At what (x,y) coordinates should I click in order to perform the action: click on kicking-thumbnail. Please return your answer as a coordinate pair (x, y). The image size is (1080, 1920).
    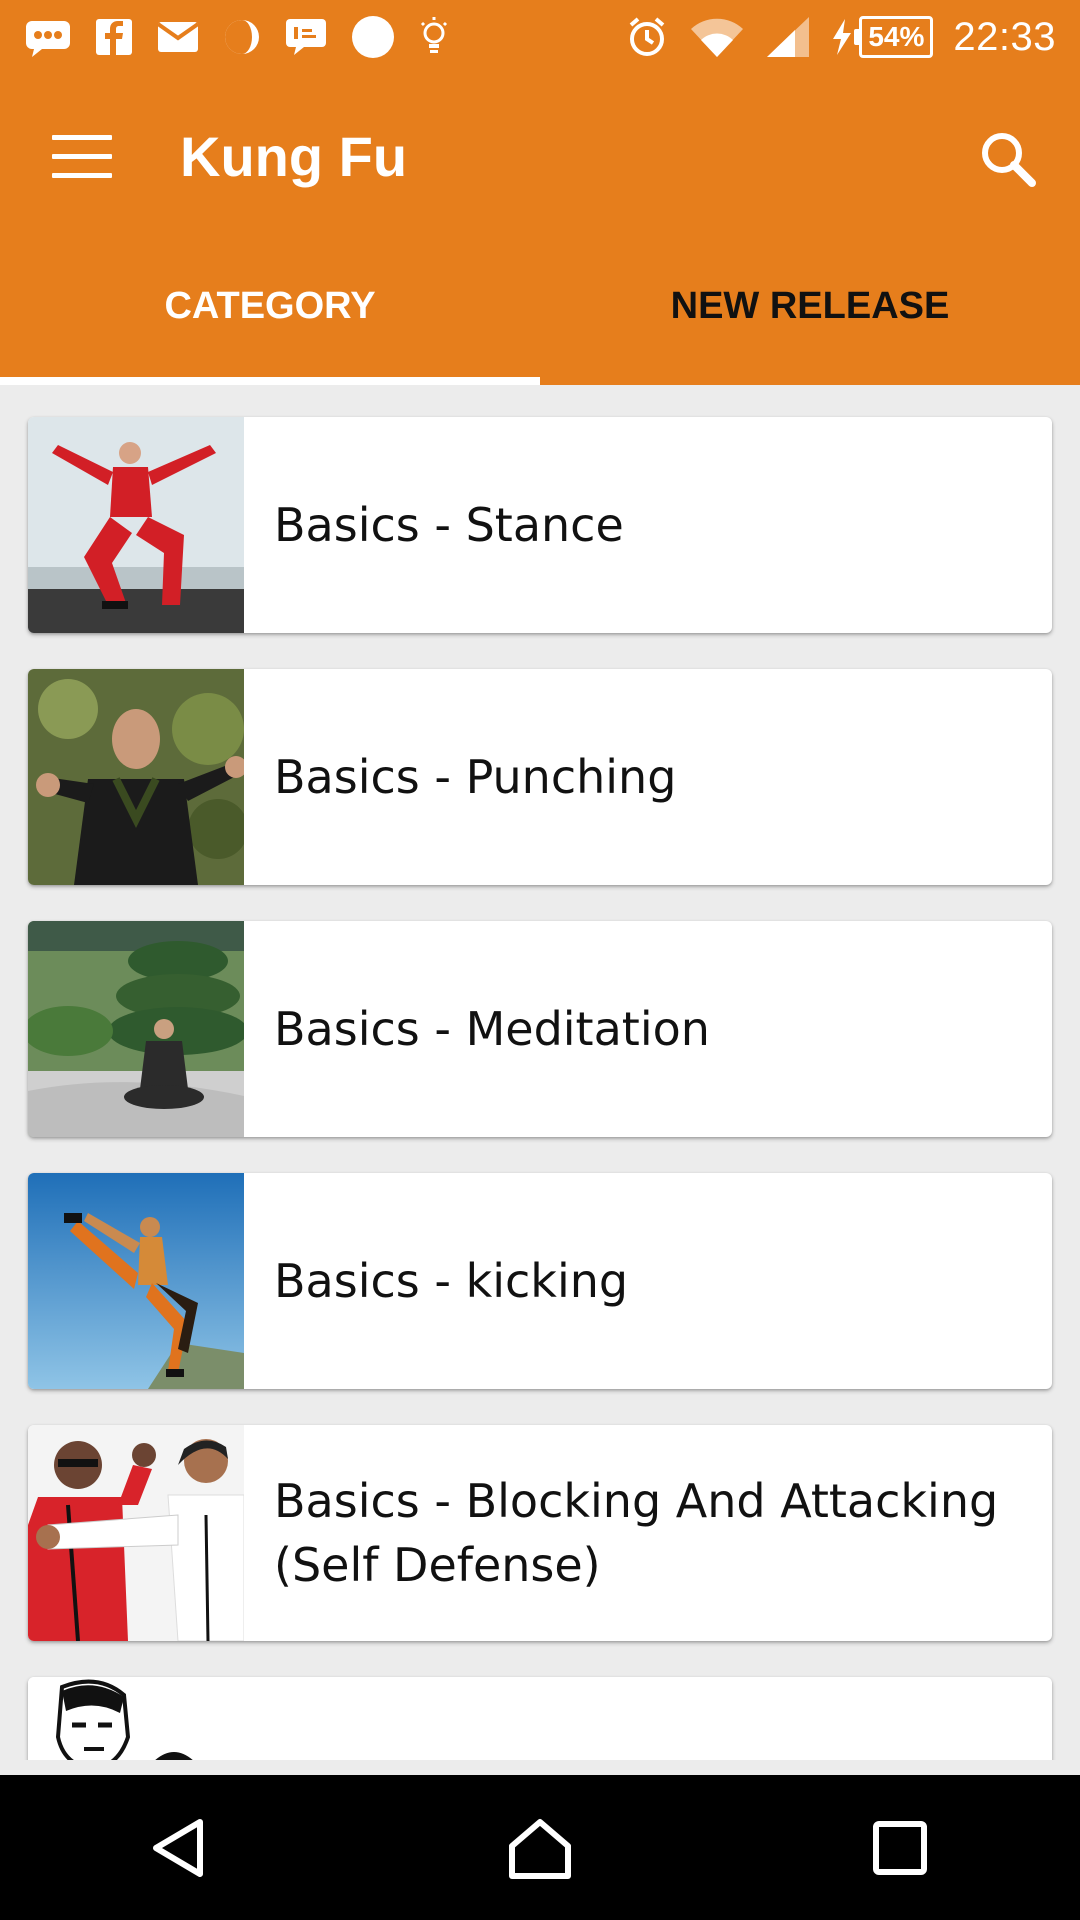
    Looking at the image, I should click on (136, 1281).